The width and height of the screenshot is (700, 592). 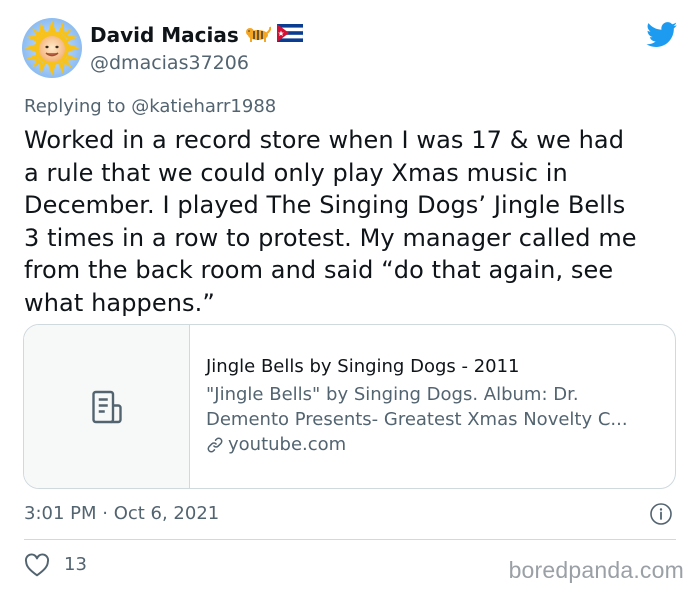 I want to click on tweet-timestamp: 3:01 PM · Oct 6, 2021, so click(x=121, y=514).